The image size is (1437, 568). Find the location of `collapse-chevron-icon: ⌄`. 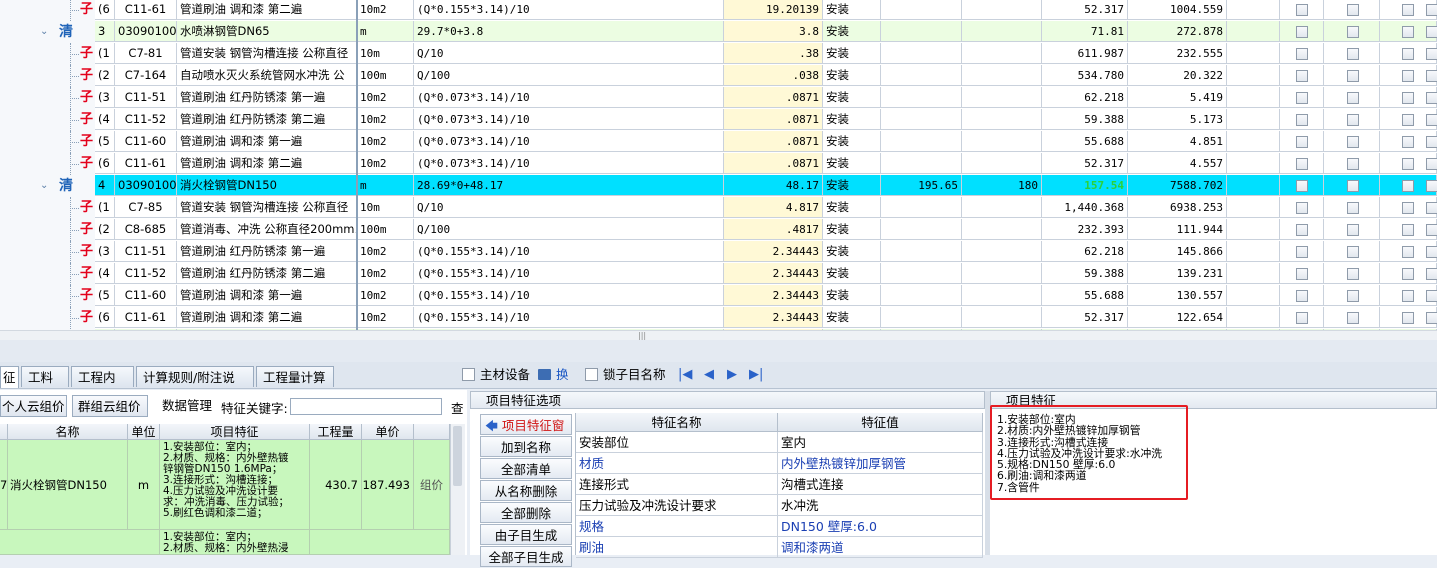

collapse-chevron-icon: ⌄ is located at coordinates (44, 32).